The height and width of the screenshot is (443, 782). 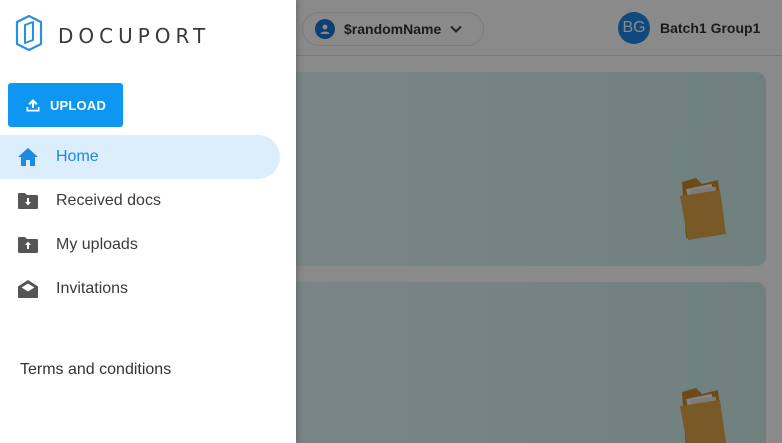 I want to click on sidebar-item-label: Home, so click(x=77, y=156).